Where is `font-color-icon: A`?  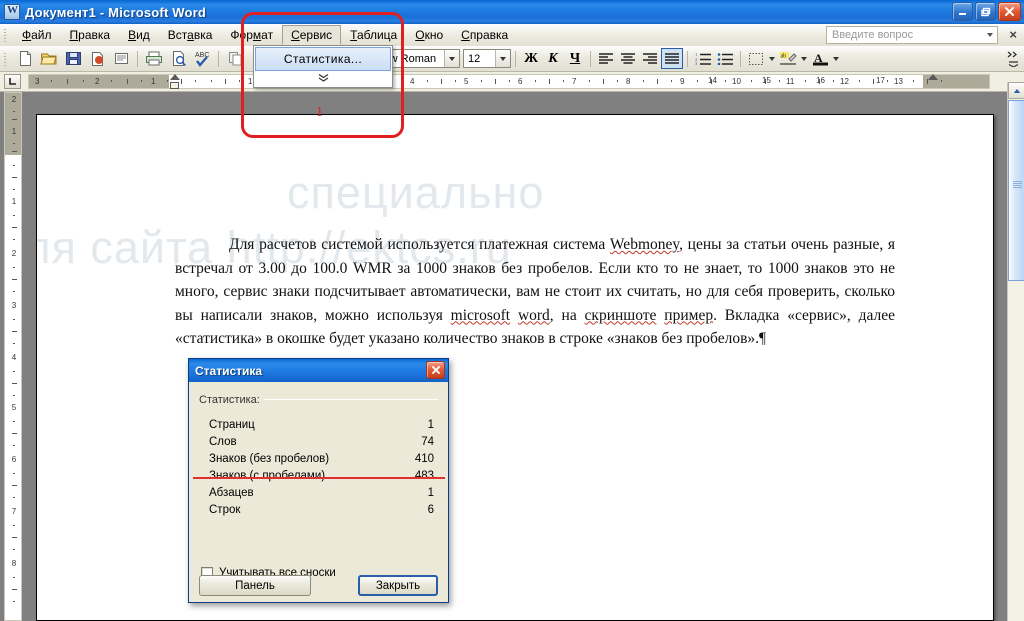 font-color-icon: A is located at coordinates (820, 58).